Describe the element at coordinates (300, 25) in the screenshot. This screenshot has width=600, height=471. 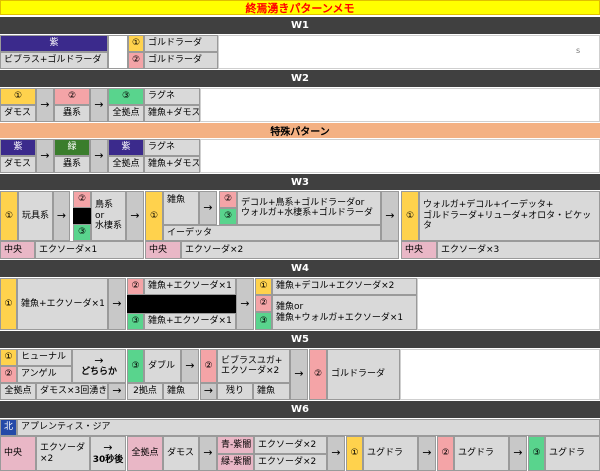
I see `w1-header: W1` at that location.